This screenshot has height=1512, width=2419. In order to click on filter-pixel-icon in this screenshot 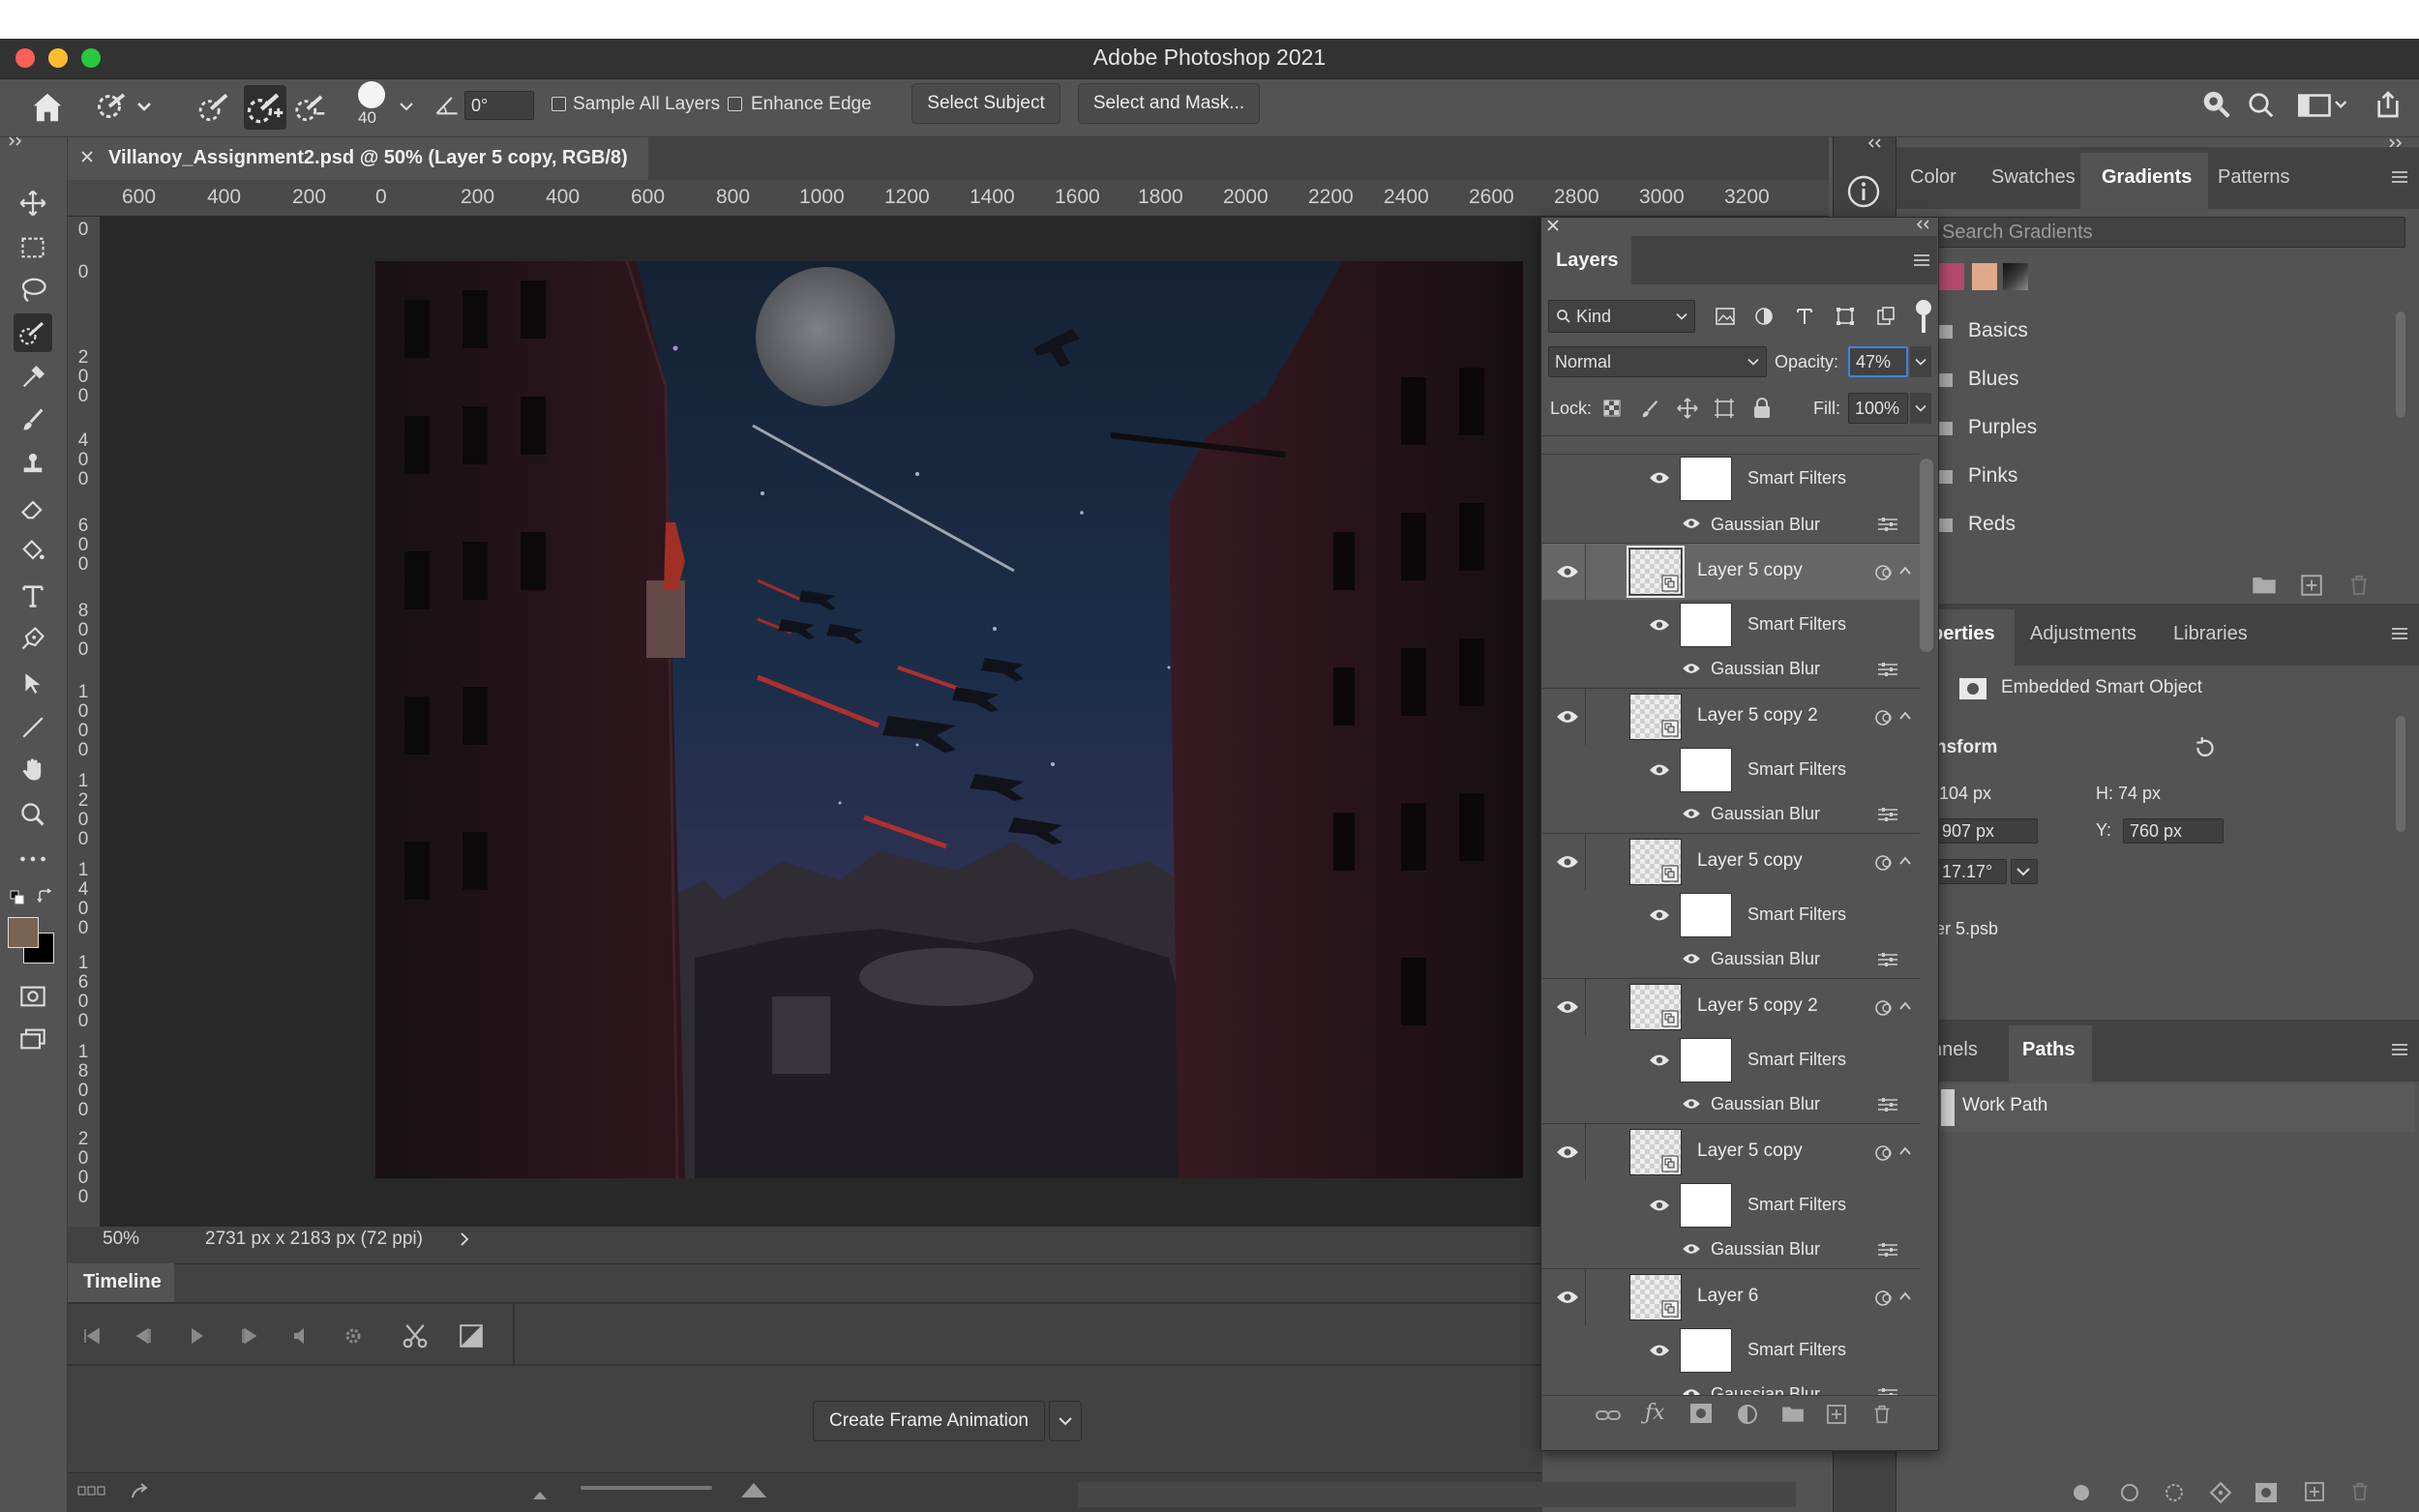, I will do `click(1726, 317)`.